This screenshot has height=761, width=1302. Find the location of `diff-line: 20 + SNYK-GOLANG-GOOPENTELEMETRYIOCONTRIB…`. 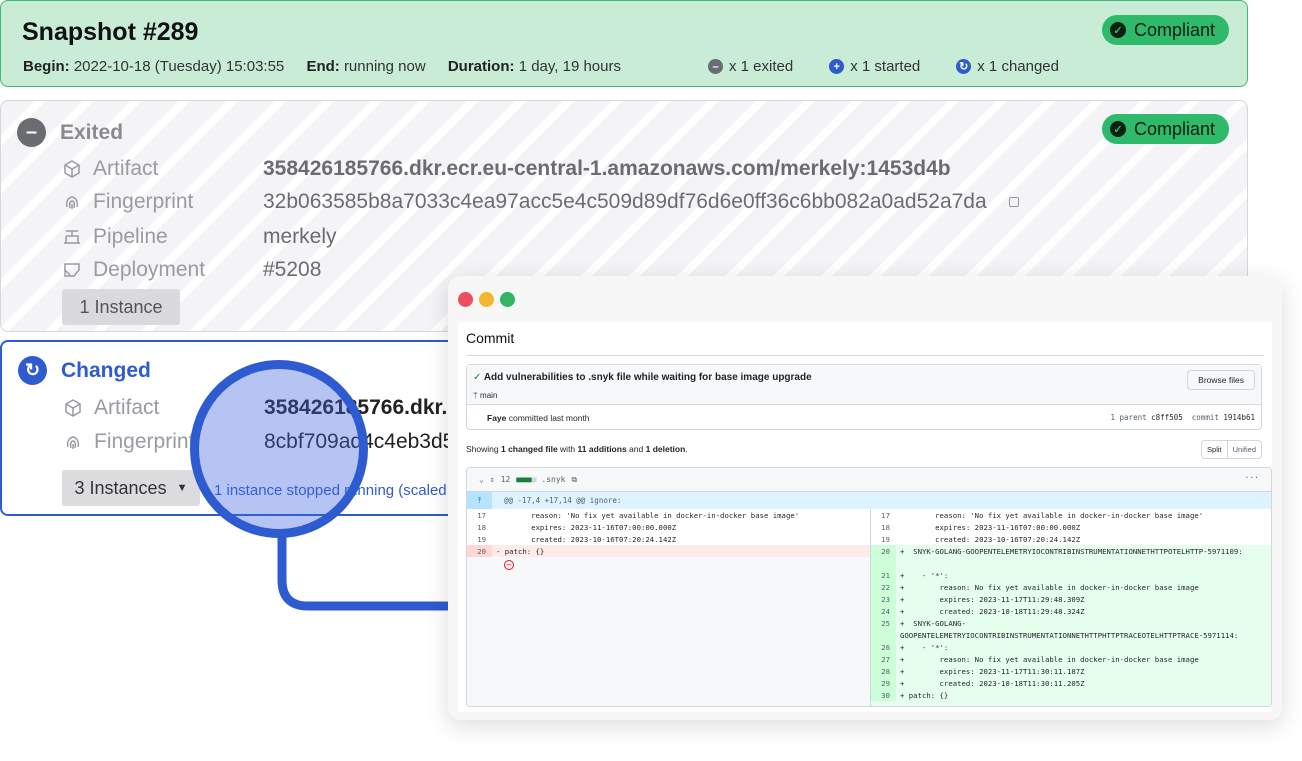

diff-line: 20 + SNYK-GOLANG-GOOPENTELEMETRYIOCONTRIB… is located at coordinates (1071, 551).